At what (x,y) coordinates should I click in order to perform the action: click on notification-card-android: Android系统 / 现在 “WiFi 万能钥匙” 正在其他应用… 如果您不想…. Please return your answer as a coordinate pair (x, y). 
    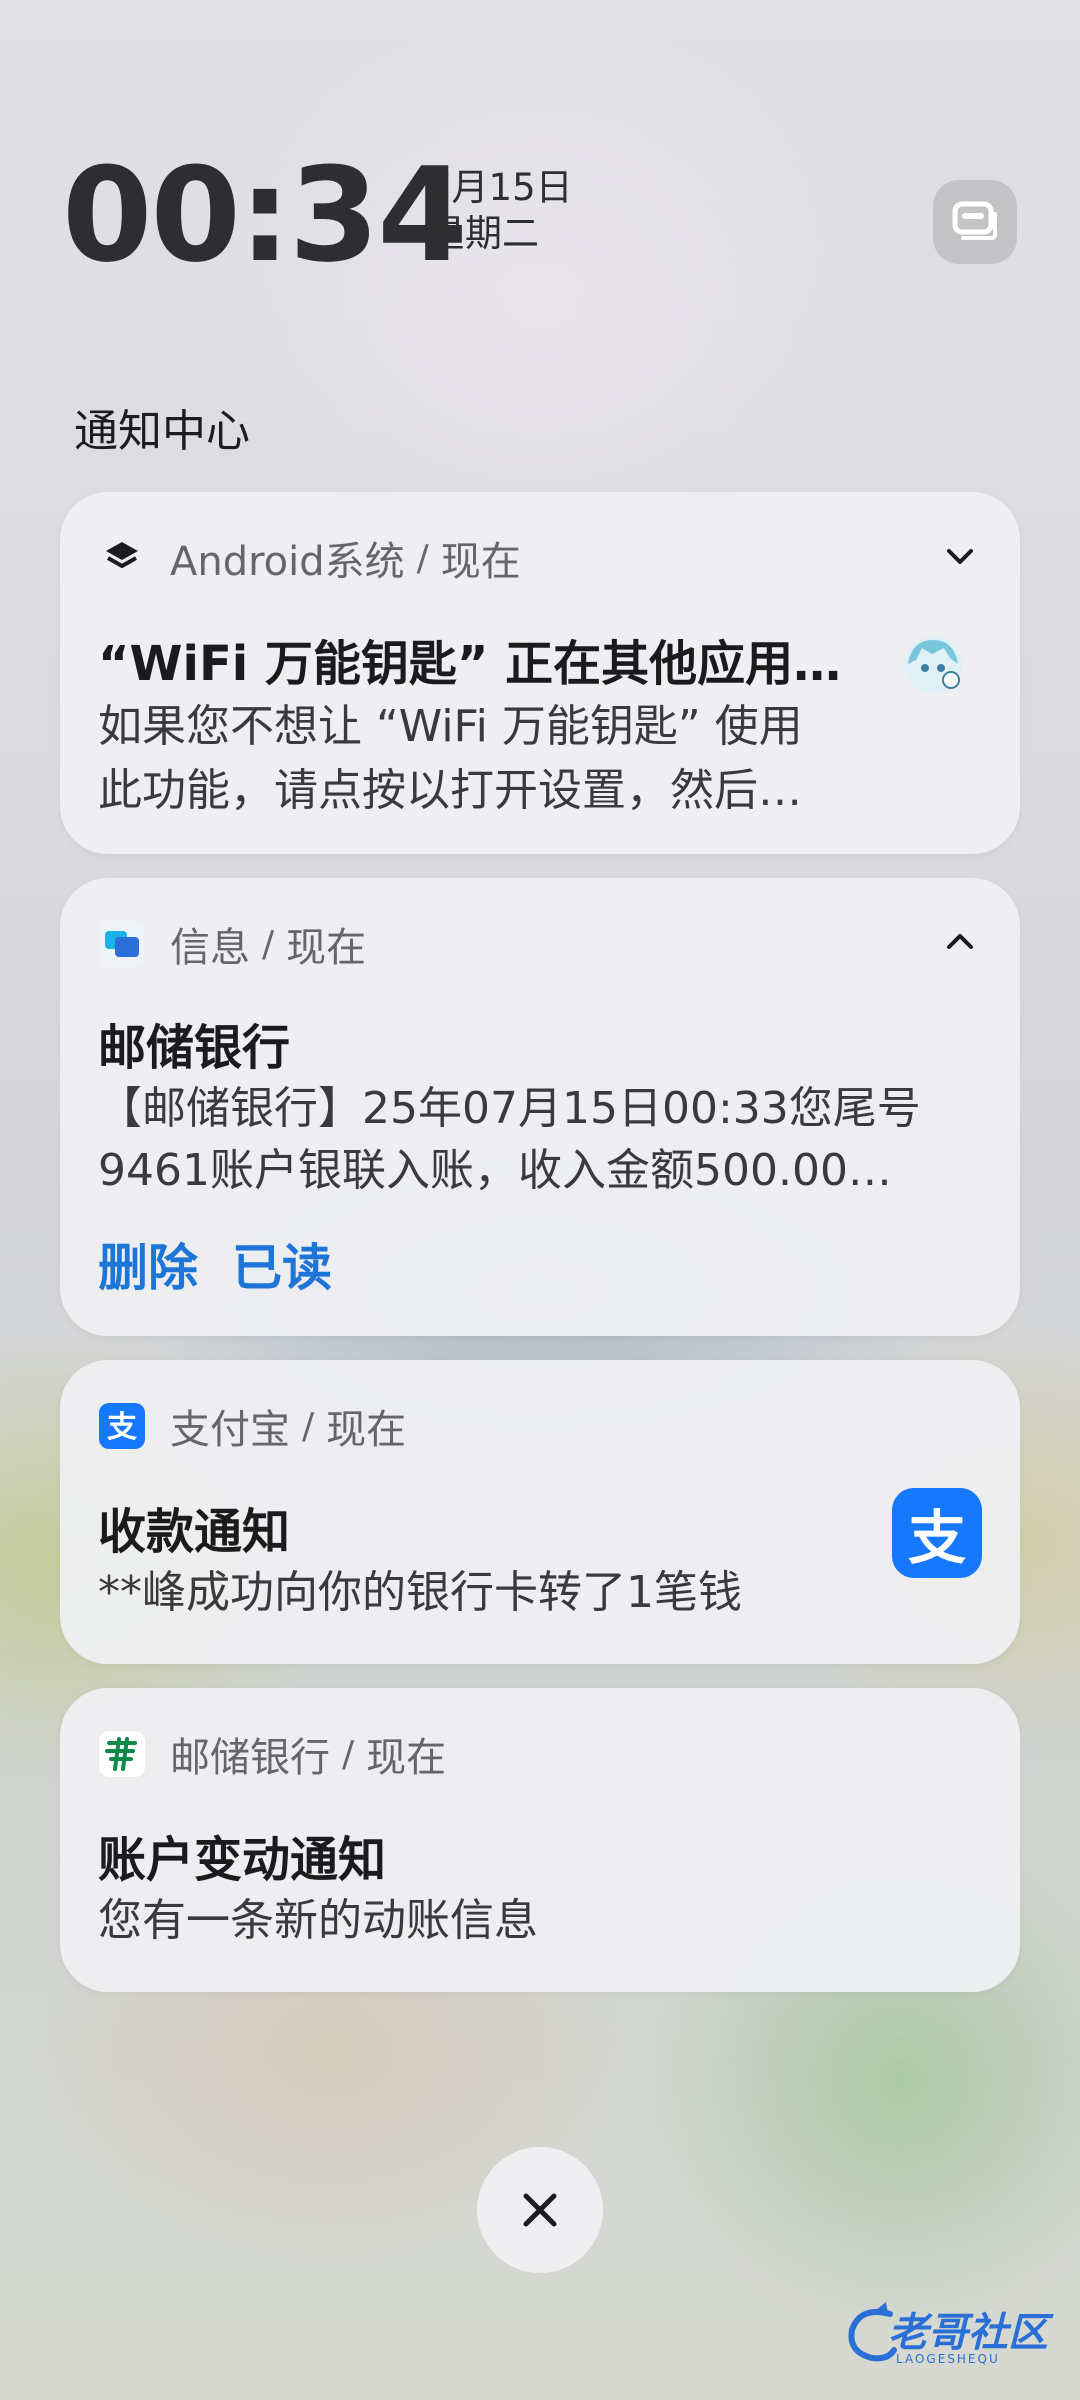
    Looking at the image, I should click on (540, 673).